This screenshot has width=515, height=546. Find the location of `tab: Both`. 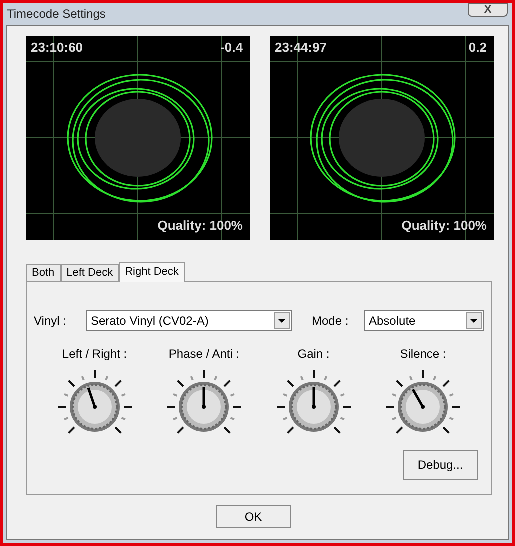

tab: Both is located at coordinates (43, 272).